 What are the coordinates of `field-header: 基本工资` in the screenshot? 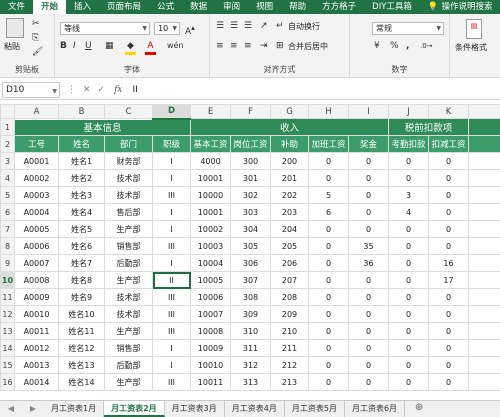 It's located at (210, 144).